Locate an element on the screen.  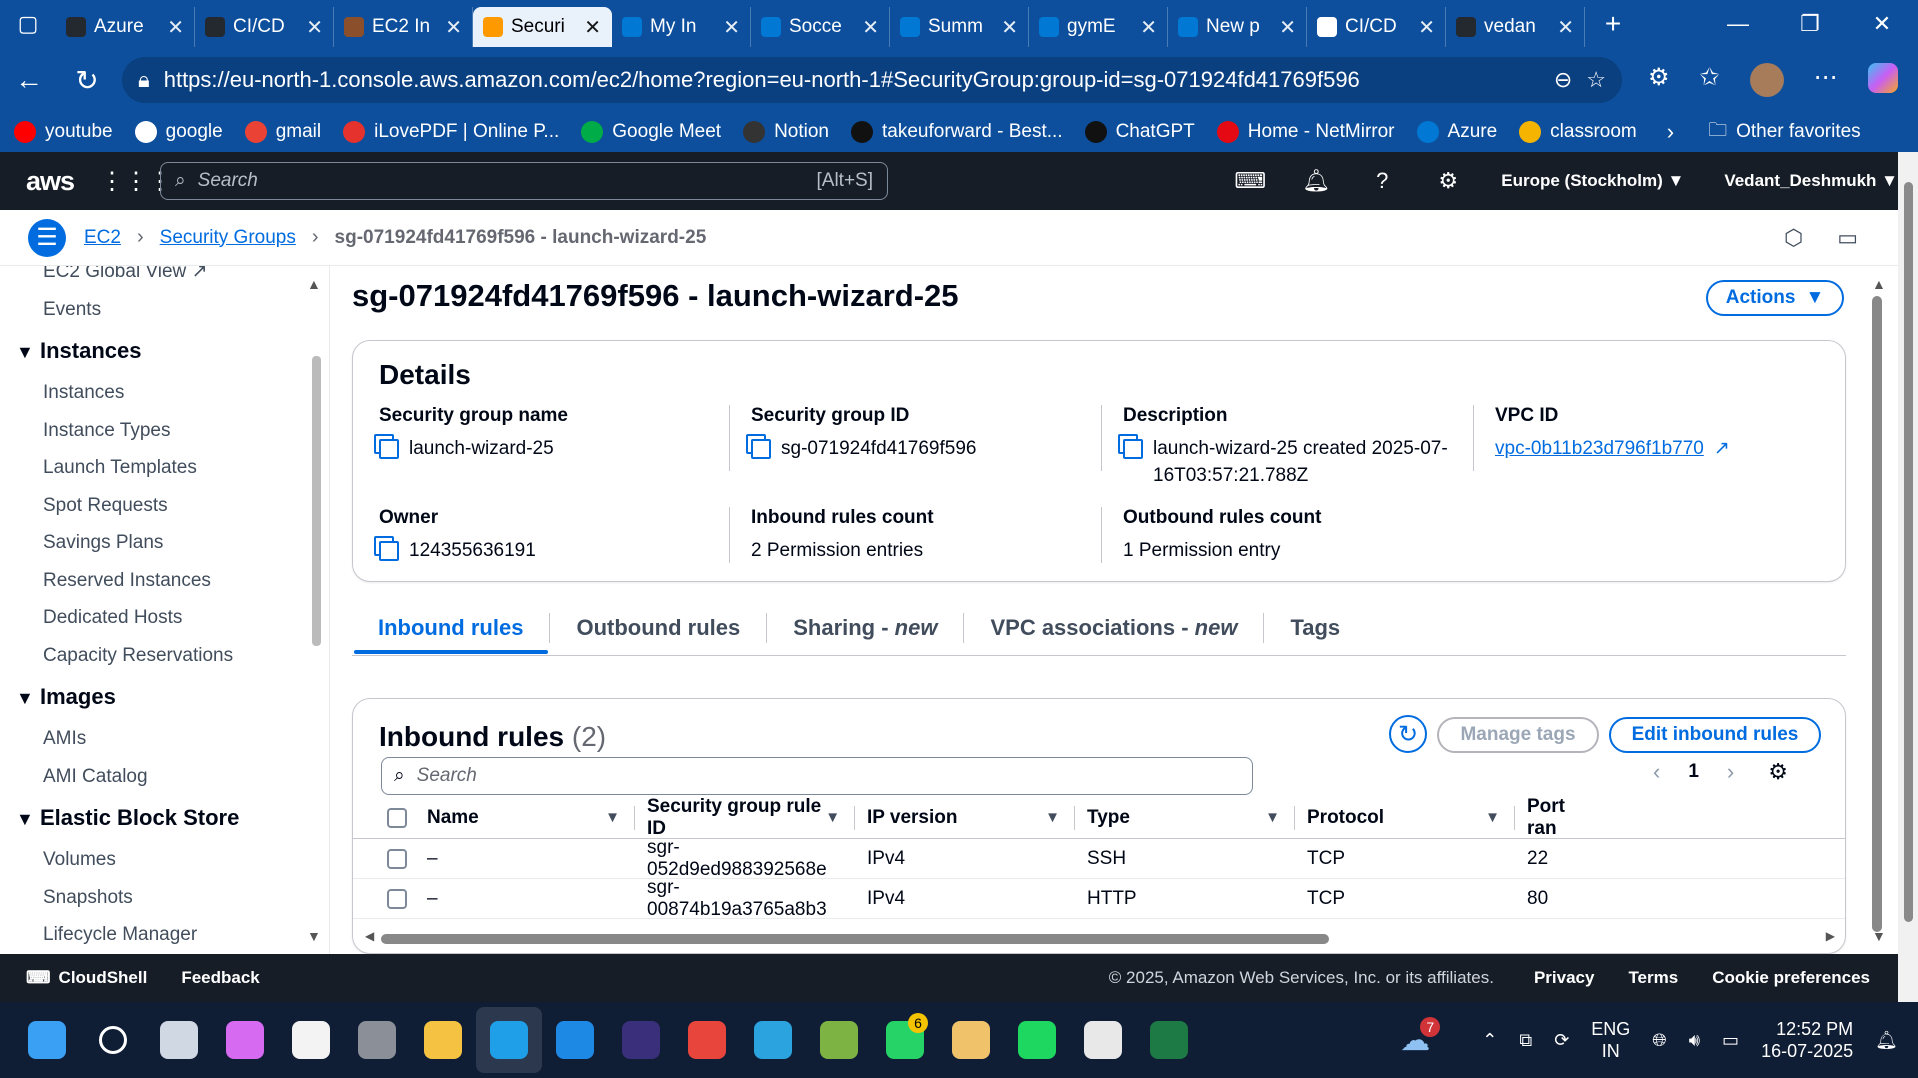
edge-icon is located at coordinates (509, 1040).